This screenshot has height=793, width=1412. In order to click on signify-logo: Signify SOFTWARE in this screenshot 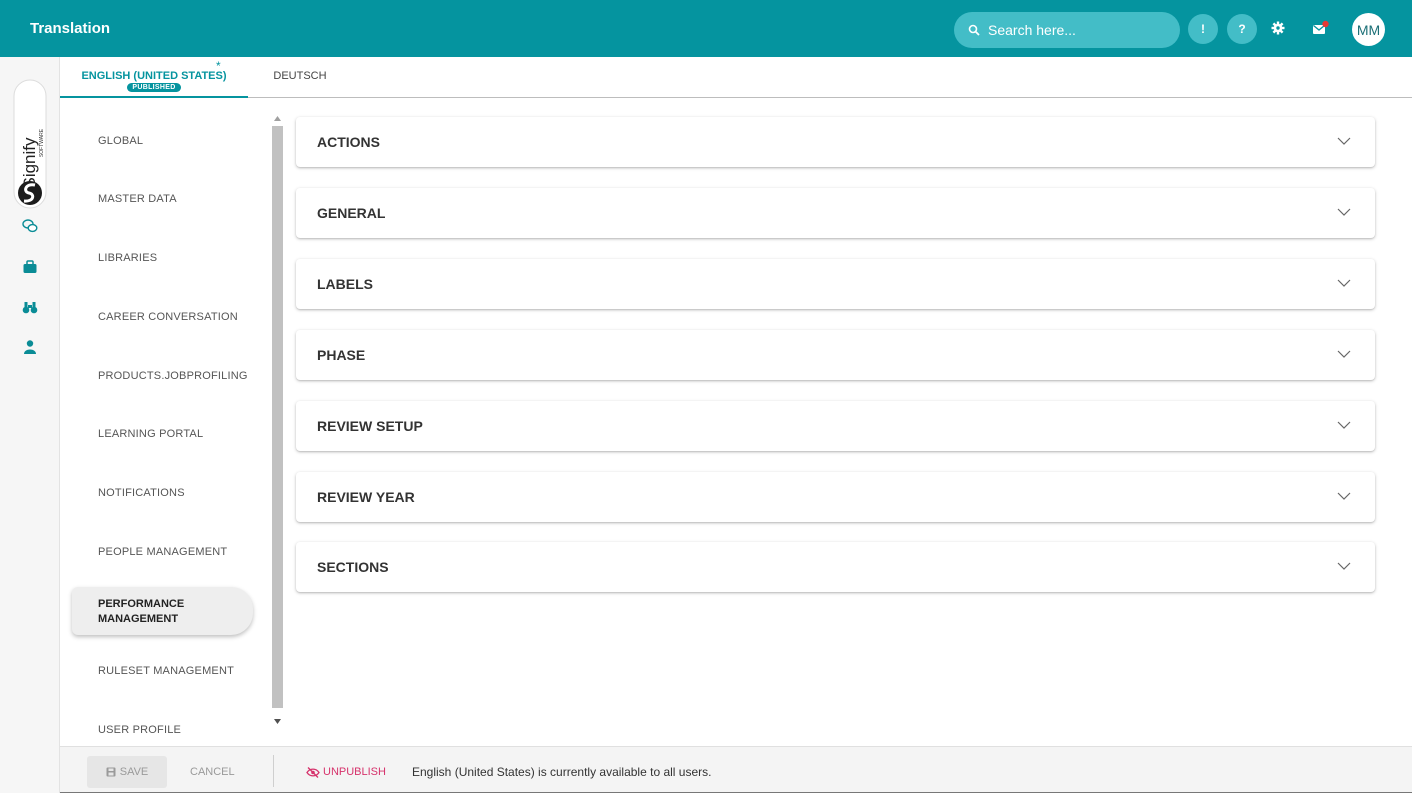, I will do `click(30, 144)`.